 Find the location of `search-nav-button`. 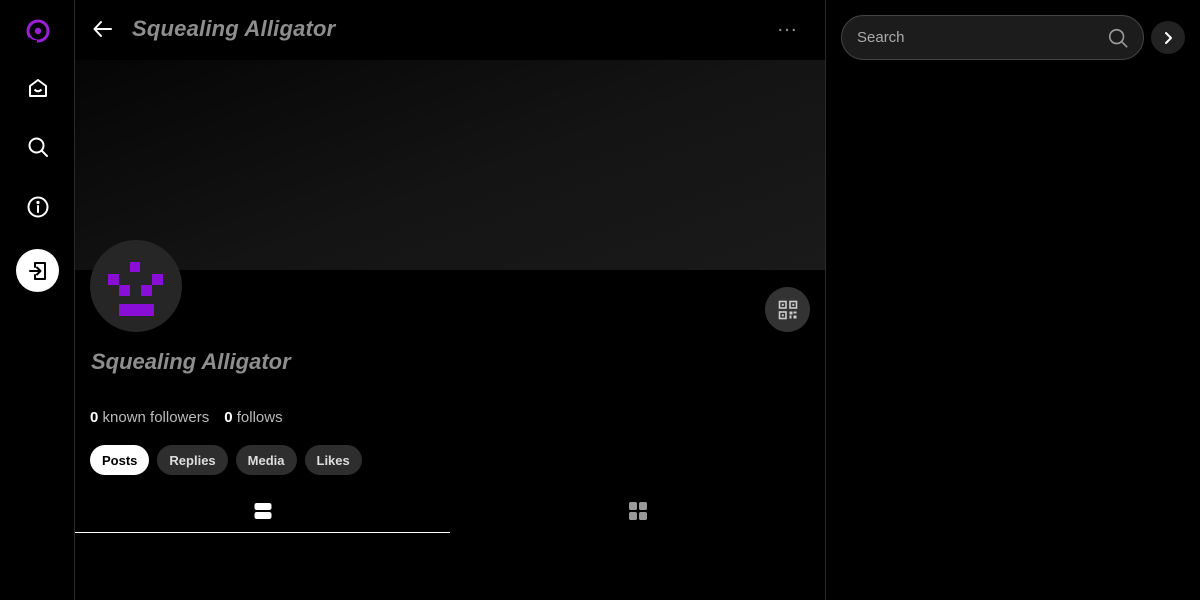

search-nav-button is located at coordinates (37, 146).